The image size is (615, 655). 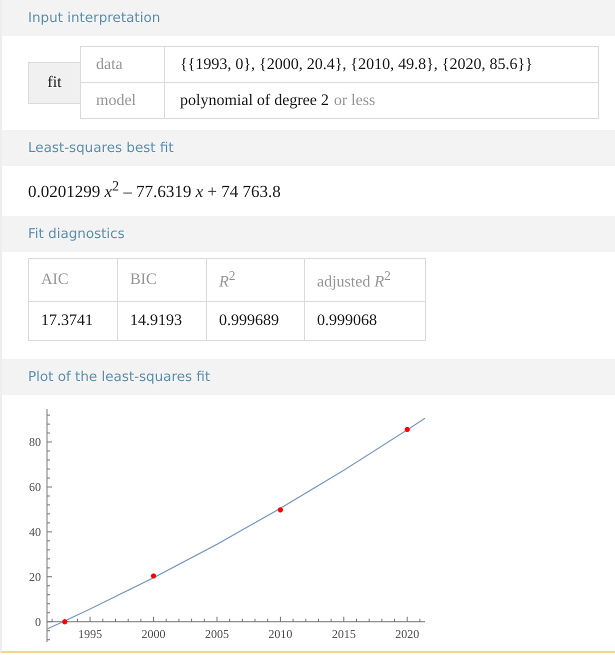 I want to click on y-tick-label: 60, so click(x=35, y=487).